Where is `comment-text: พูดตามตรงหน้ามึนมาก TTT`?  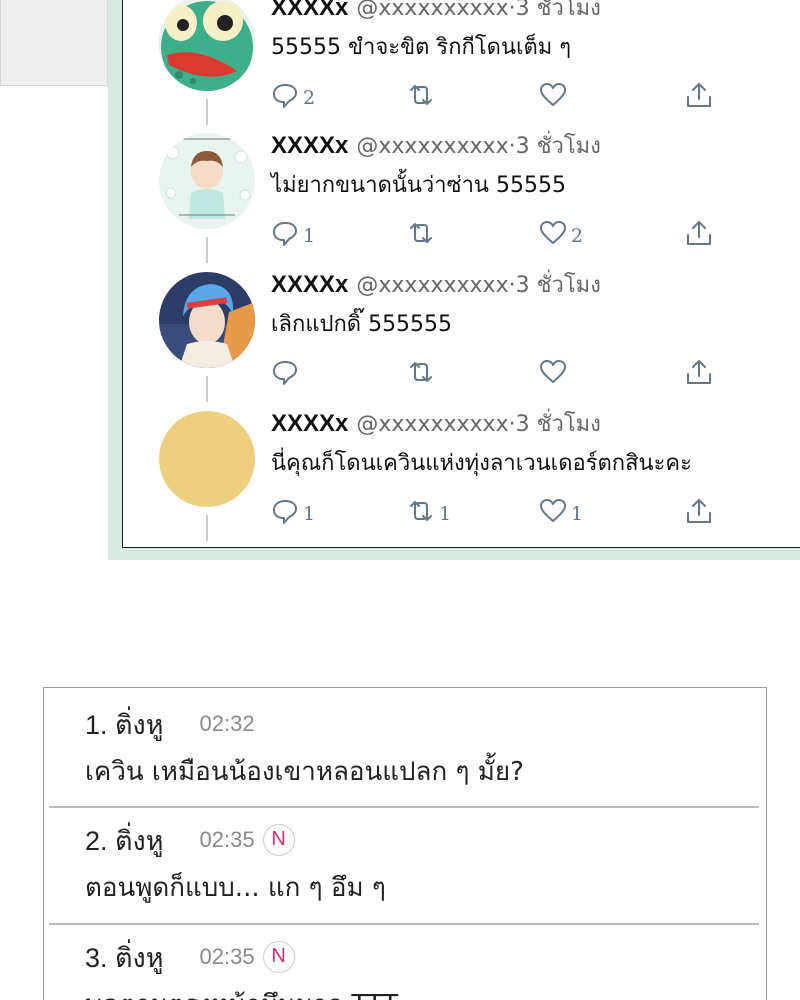 comment-text: พูดตามตรงหน้ามึนมาก TTT is located at coordinates (241, 993).